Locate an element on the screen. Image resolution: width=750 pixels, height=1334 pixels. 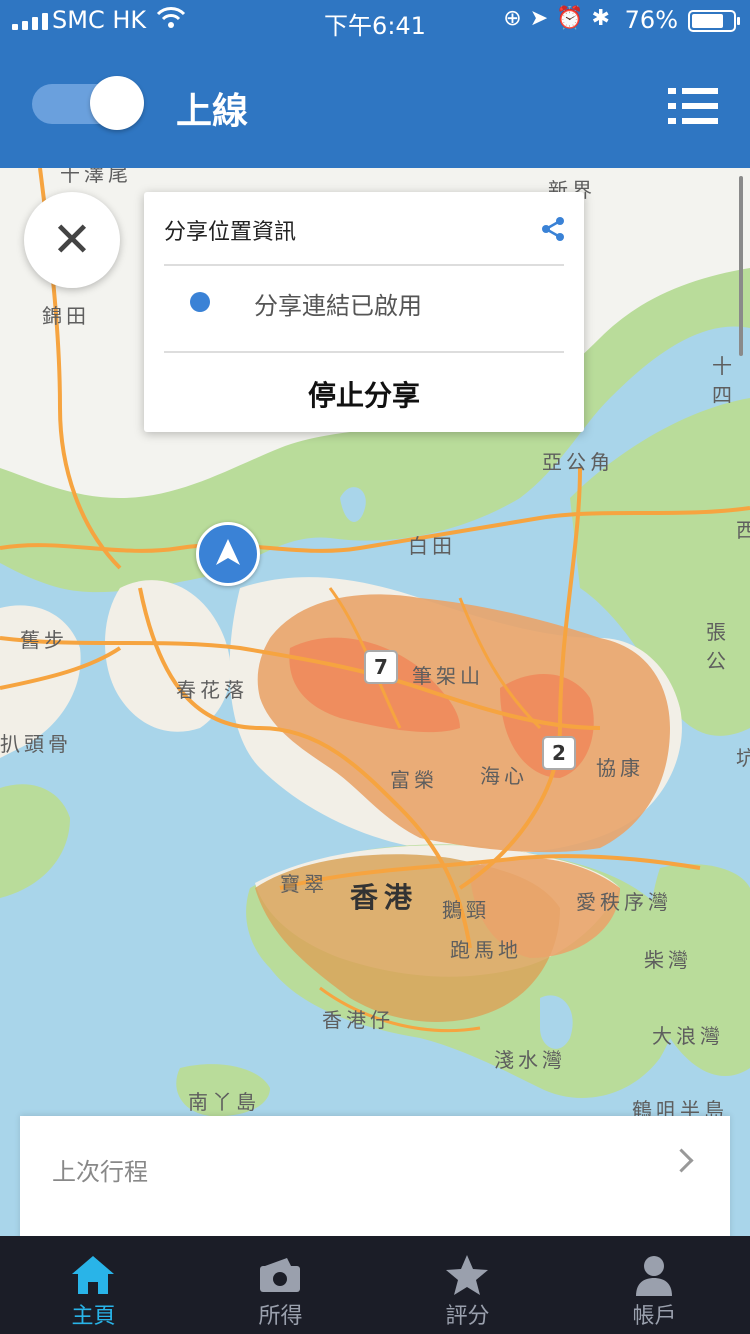
tab-label: 所得 is located at coordinates (280, 1316).